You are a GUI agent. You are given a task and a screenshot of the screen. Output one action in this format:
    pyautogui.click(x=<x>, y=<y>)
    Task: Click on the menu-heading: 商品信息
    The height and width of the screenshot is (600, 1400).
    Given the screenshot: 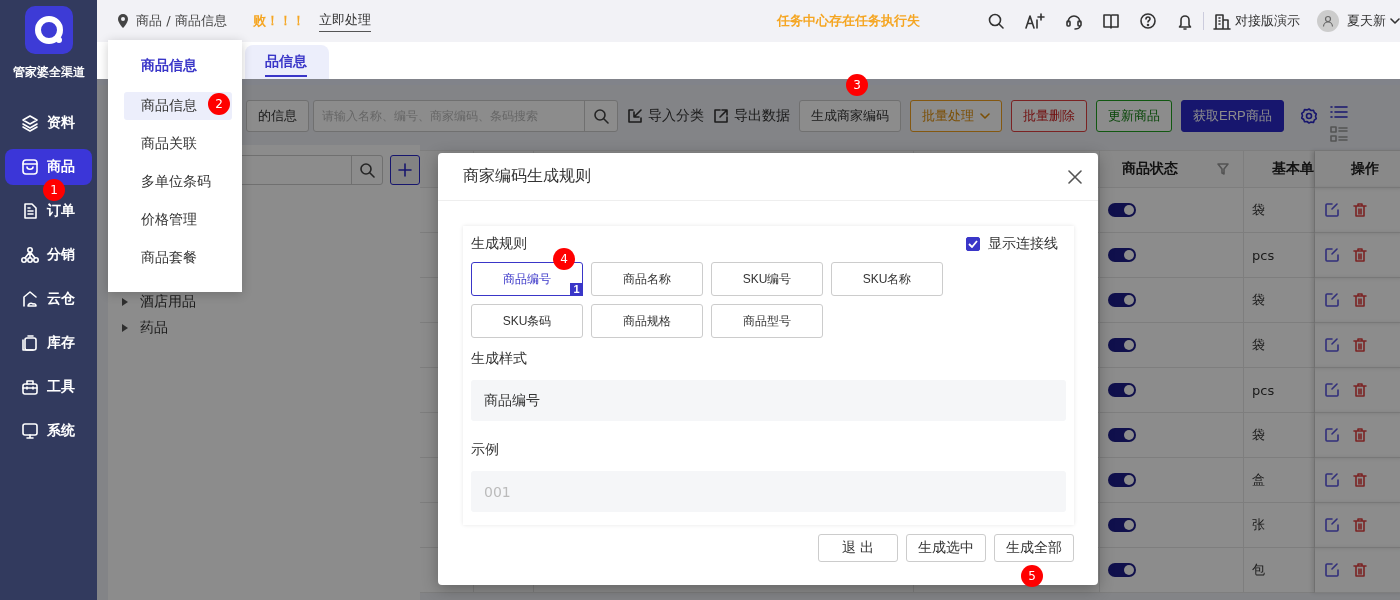 What is the action you would take?
    pyautogui.click(x=168, y=66)
    